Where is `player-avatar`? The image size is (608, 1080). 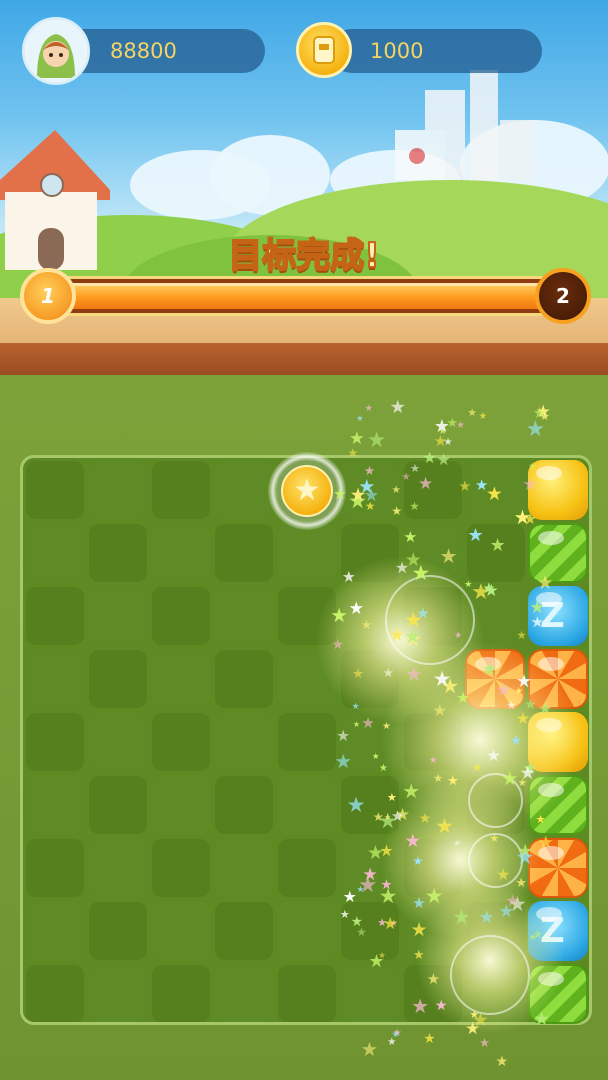
player-avatar is located at coordinates (56, 51).